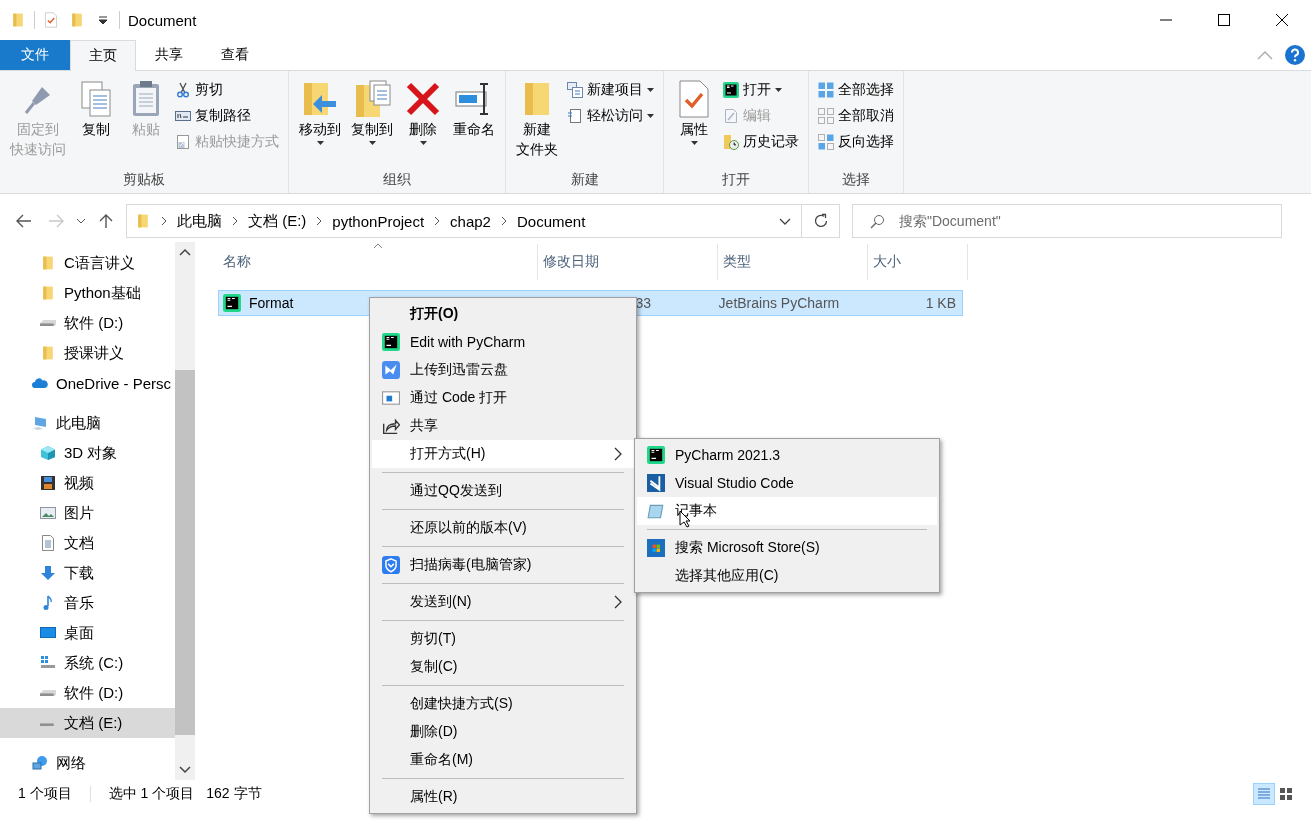 This screenshot has width=1311, height=822. I want to click on selection-size: 162 字节, so click(234, 794).